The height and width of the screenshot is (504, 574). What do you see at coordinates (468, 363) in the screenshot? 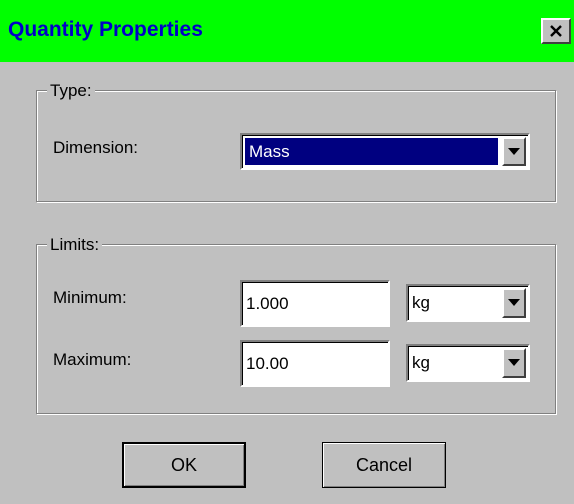
I see `maximum-unit-select: kg` at bounding box center [468, 363].